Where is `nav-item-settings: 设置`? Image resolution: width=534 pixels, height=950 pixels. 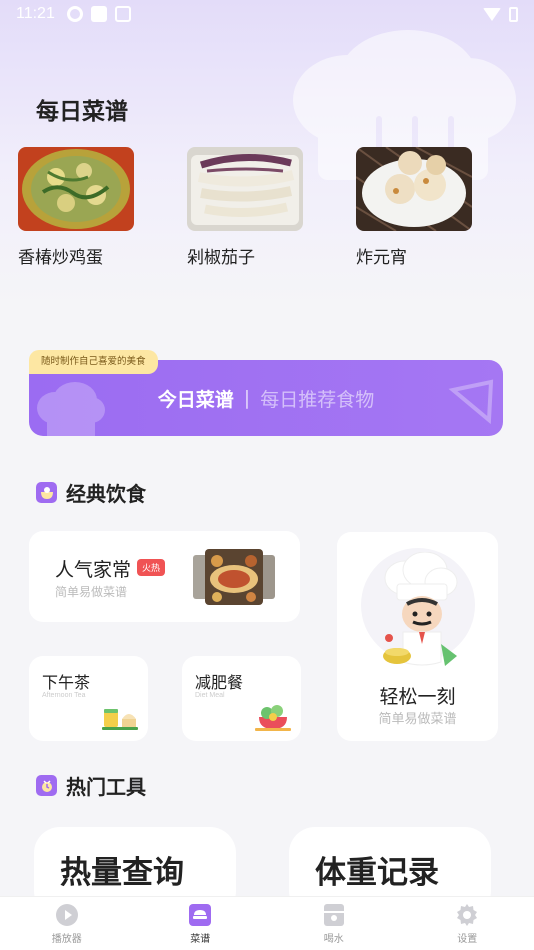 nav-item-settings: 设置 is located at coordinates (467, 923).